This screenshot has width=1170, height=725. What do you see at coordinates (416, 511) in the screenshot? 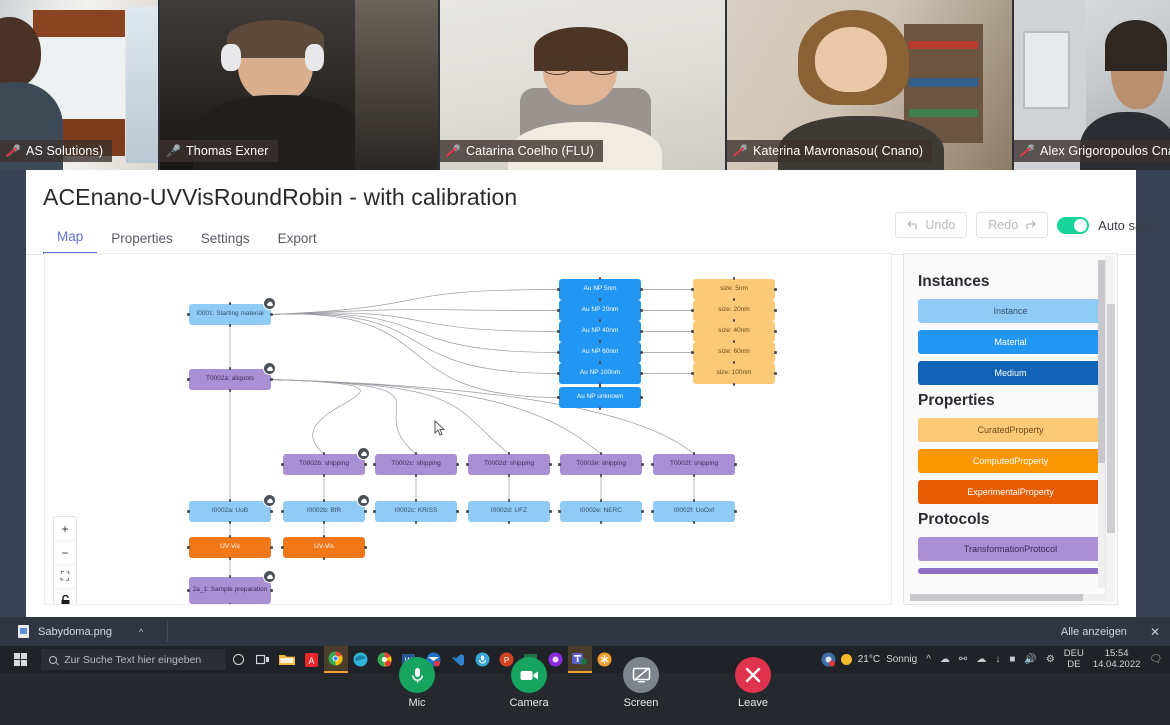
I see `graph-node: I0002c: KRISS` at bounding box center [416, 511].